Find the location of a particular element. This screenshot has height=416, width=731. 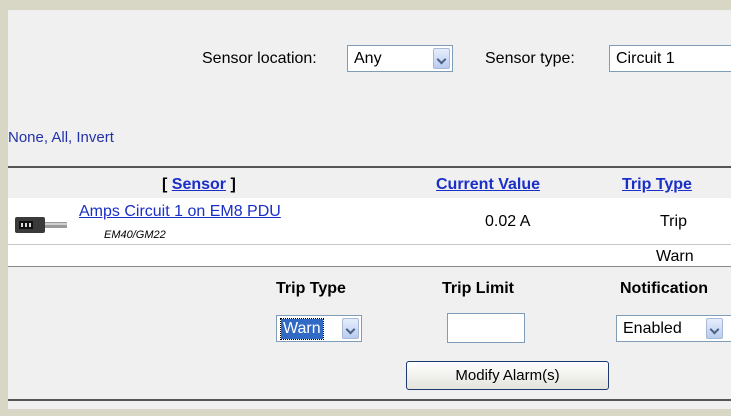

select-all-link: All is located at coordinates (59, 137).